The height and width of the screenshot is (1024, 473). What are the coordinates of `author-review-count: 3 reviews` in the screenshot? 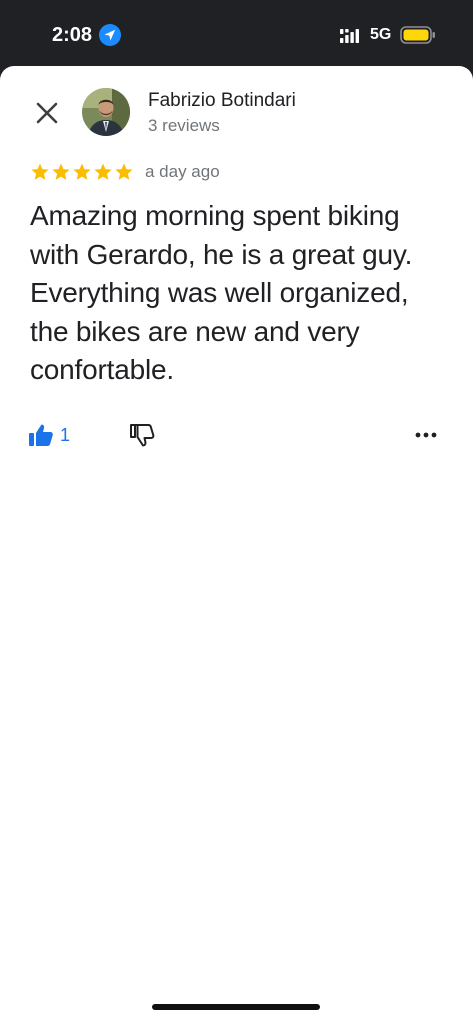 It's located at (184, 125).